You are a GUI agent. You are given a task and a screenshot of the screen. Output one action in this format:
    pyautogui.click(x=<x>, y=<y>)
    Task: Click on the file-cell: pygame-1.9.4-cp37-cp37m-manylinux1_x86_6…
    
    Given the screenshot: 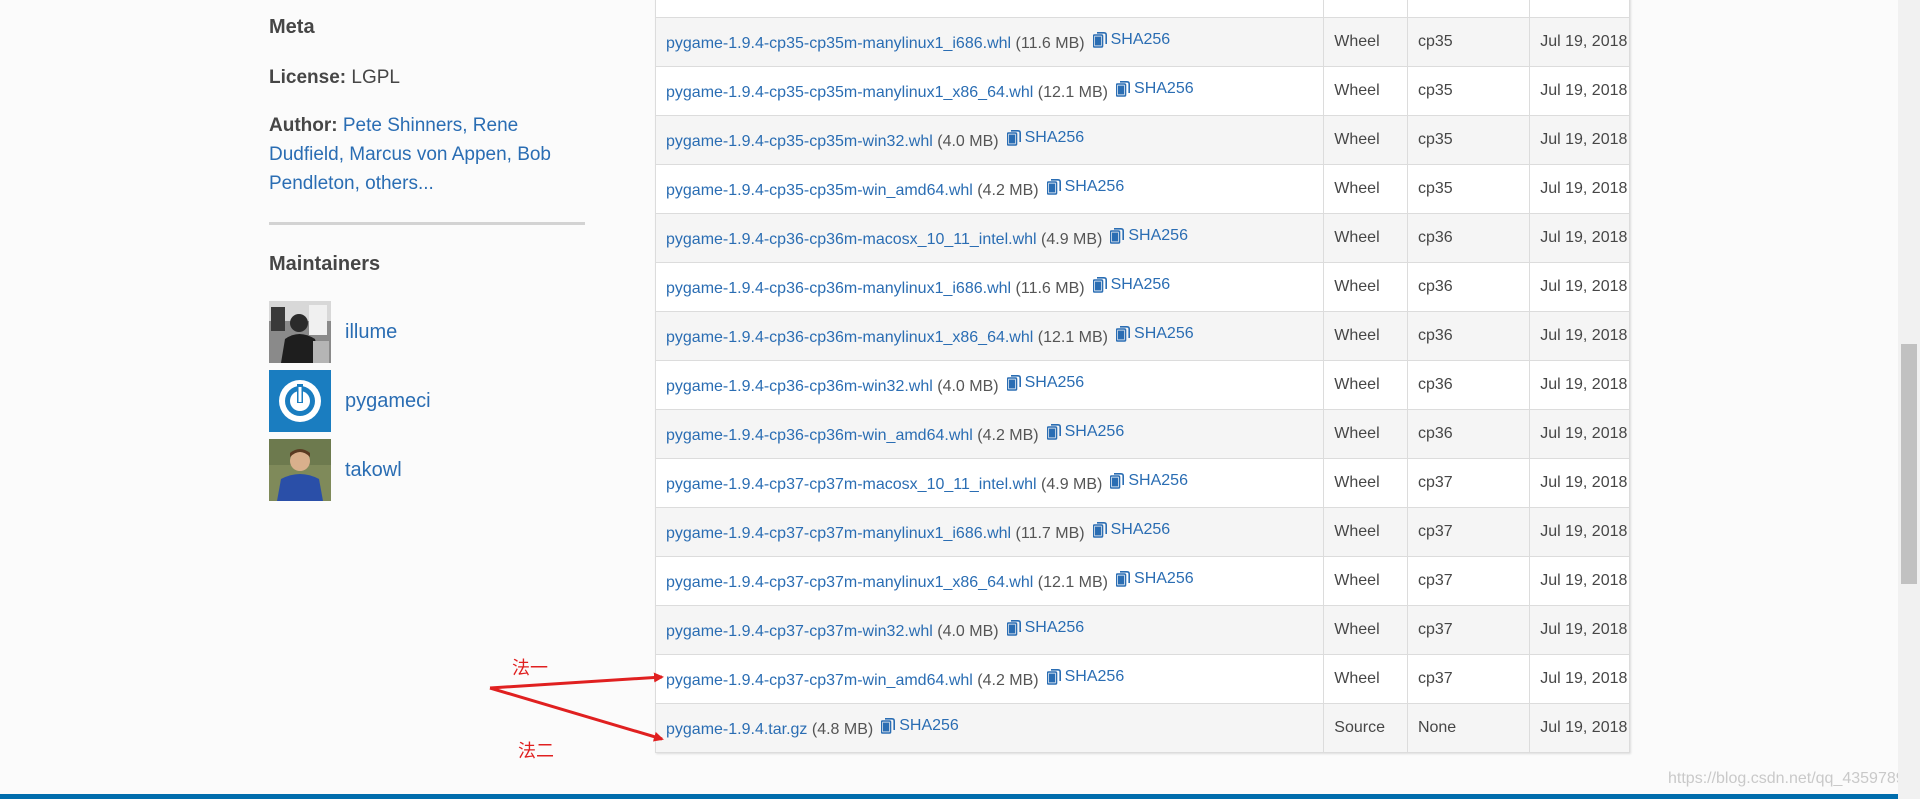 What is the action you would take?
    pyautogui.click(x=989, y=581)
    